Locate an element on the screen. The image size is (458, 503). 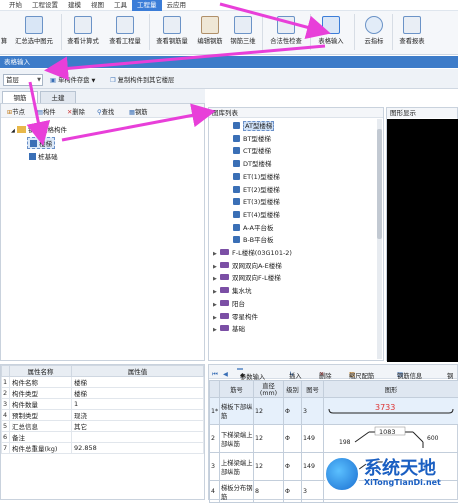
menu-tools: 工具 is located at coordinates (120, 5).